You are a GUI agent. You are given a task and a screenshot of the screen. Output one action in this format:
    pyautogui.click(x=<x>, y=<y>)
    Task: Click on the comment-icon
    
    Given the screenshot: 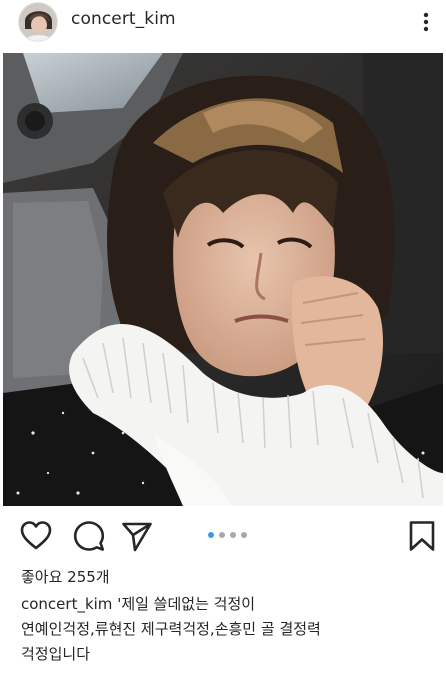 What is the action you would take?
    pyautogui.click(x=89, y=536)
    